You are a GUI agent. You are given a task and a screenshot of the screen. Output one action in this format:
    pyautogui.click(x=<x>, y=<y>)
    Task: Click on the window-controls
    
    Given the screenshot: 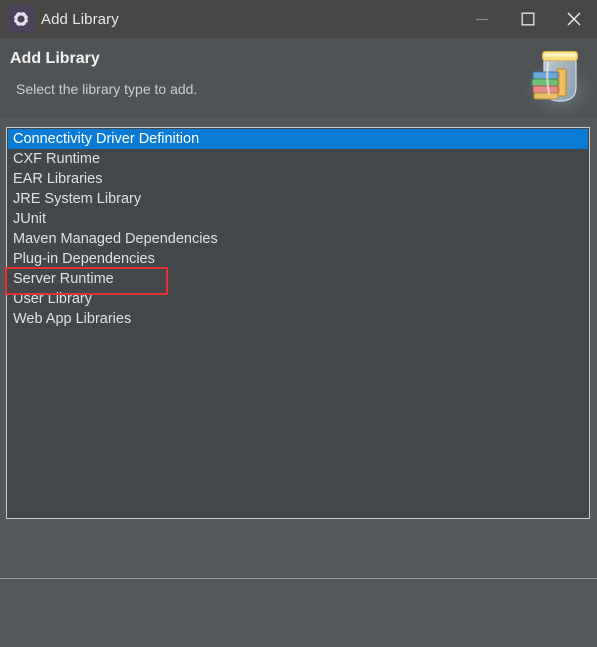 What is the action you would take?
    pyautogui.click(x=528, y=19)
    